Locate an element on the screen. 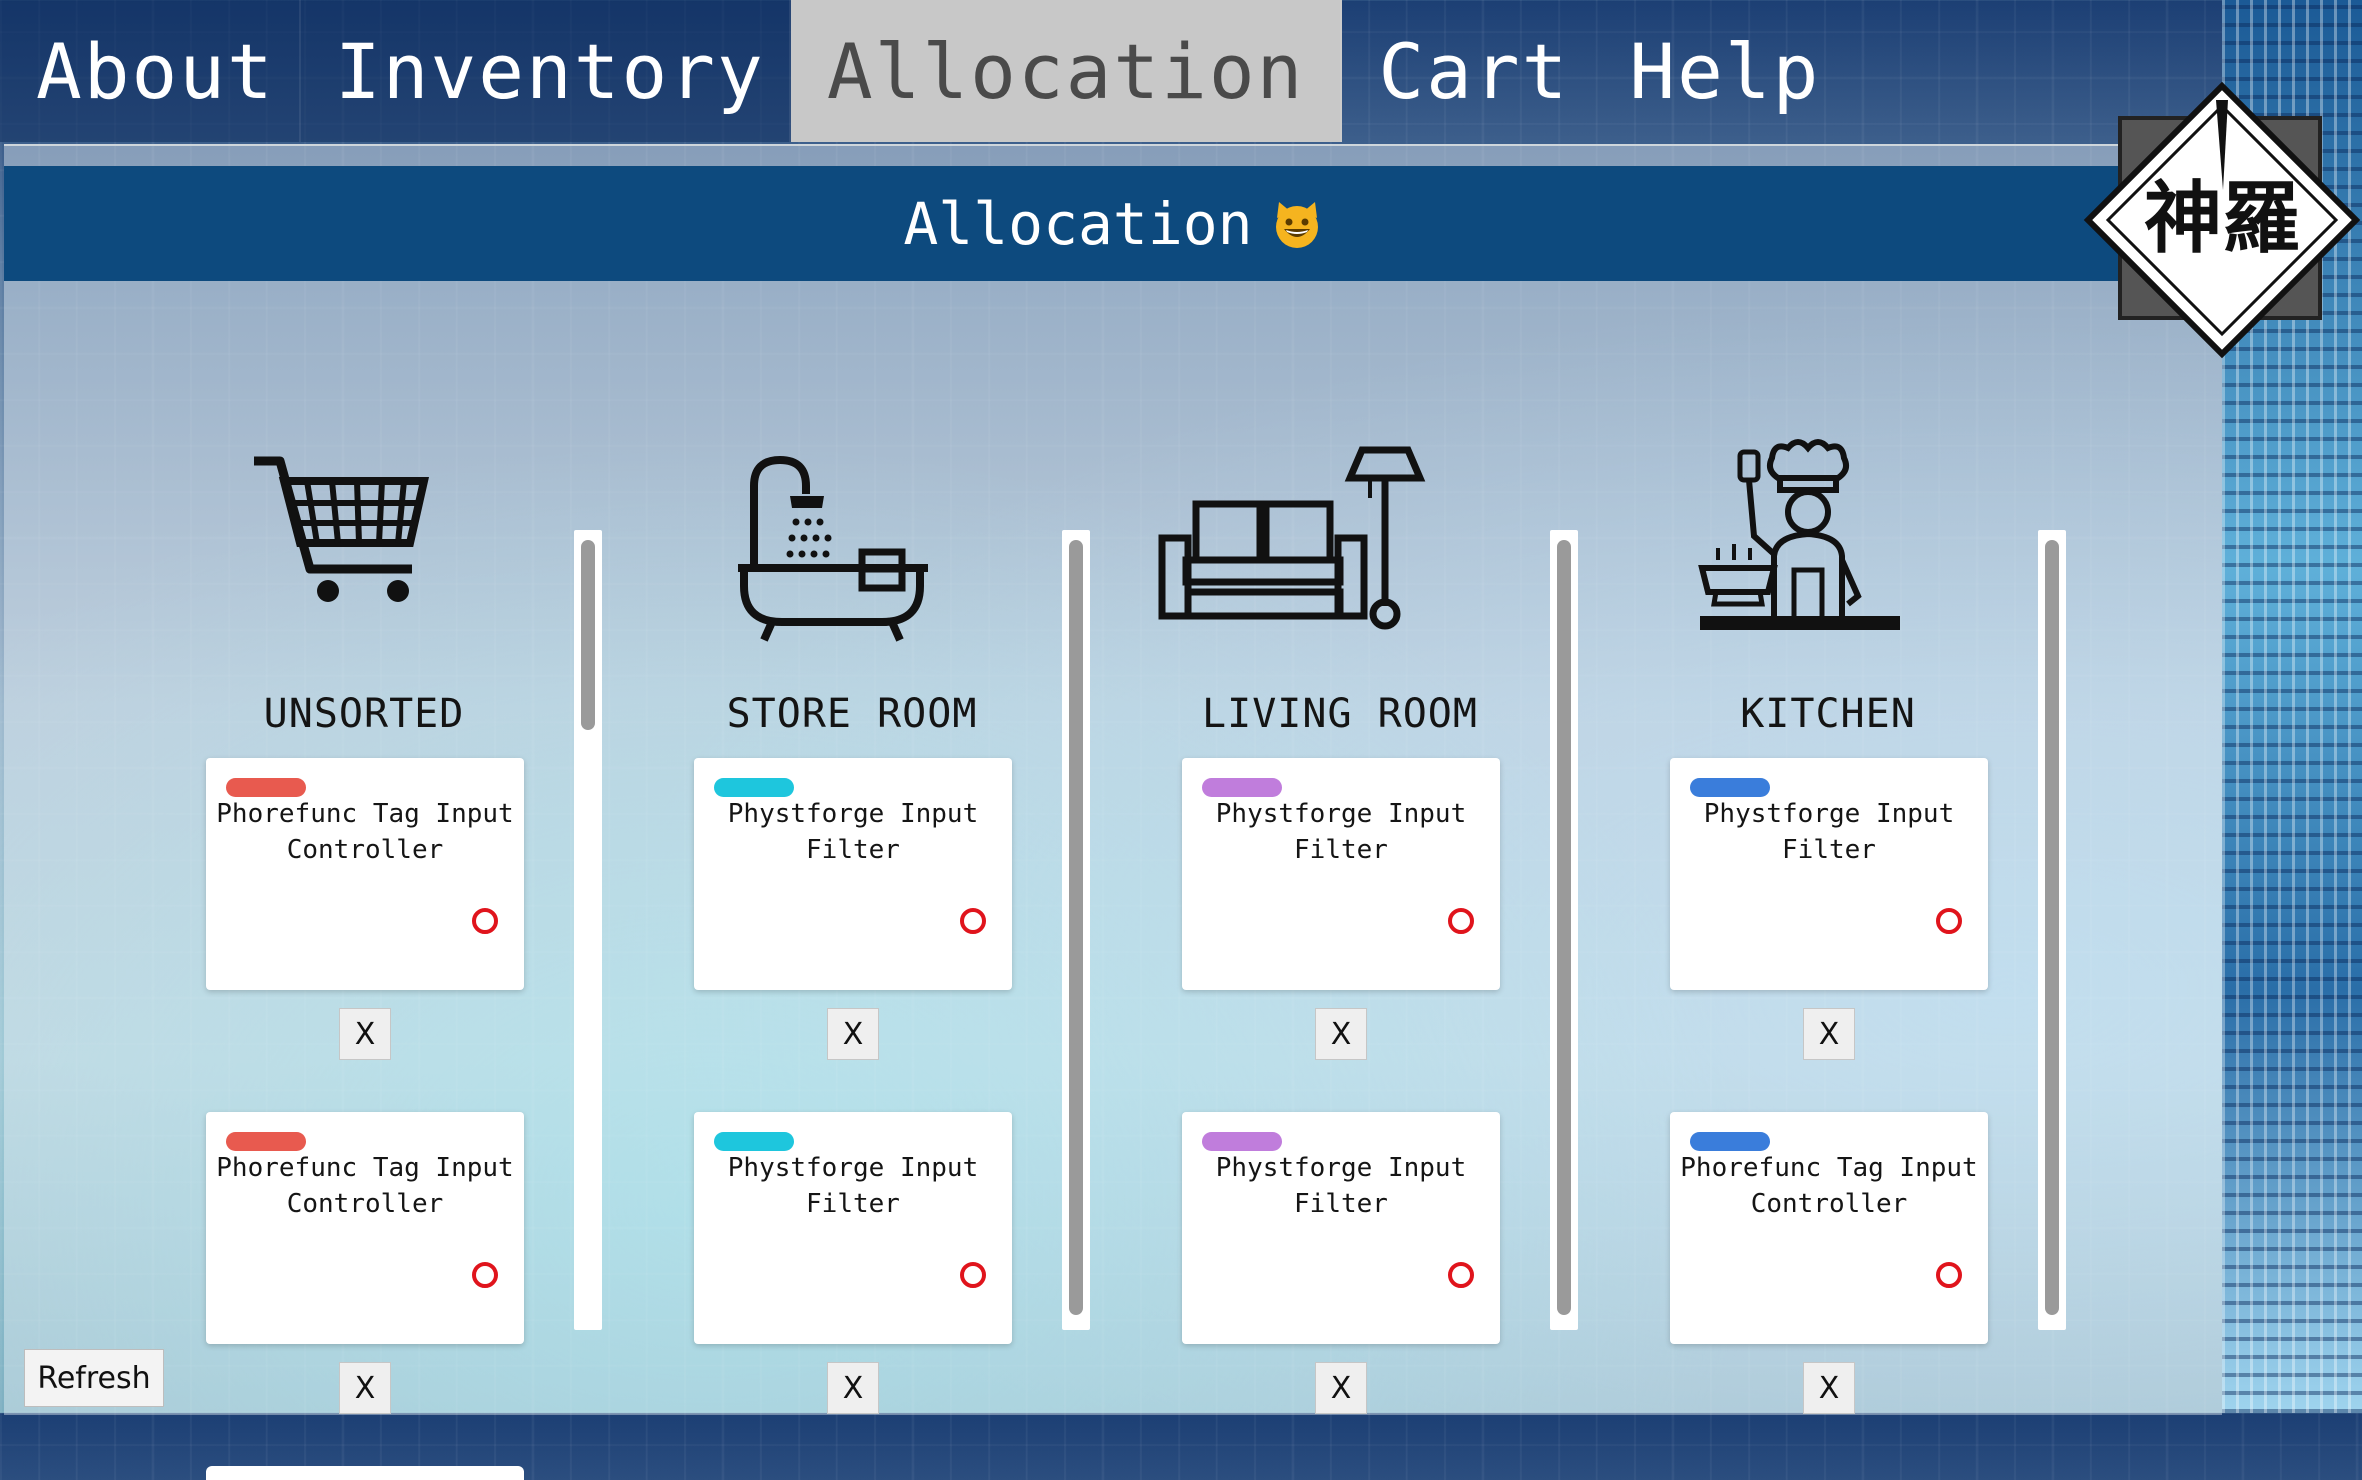 This screenshot has width=2362, height=1480. page-title: Allocation is located at coordinates (1078, 223).